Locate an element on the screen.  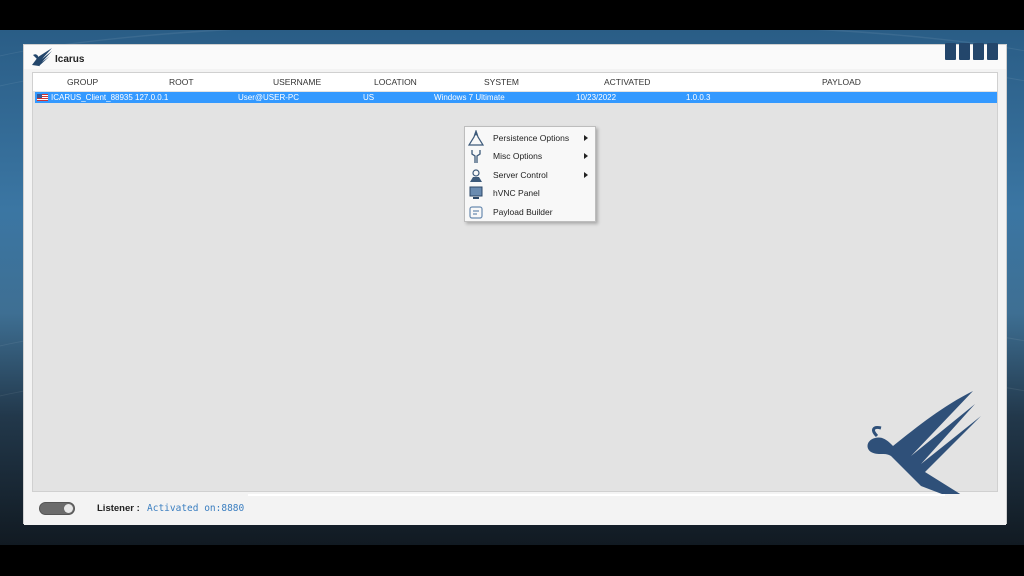
cell-username: User@USER-PC is located at coordinates (269, 97).